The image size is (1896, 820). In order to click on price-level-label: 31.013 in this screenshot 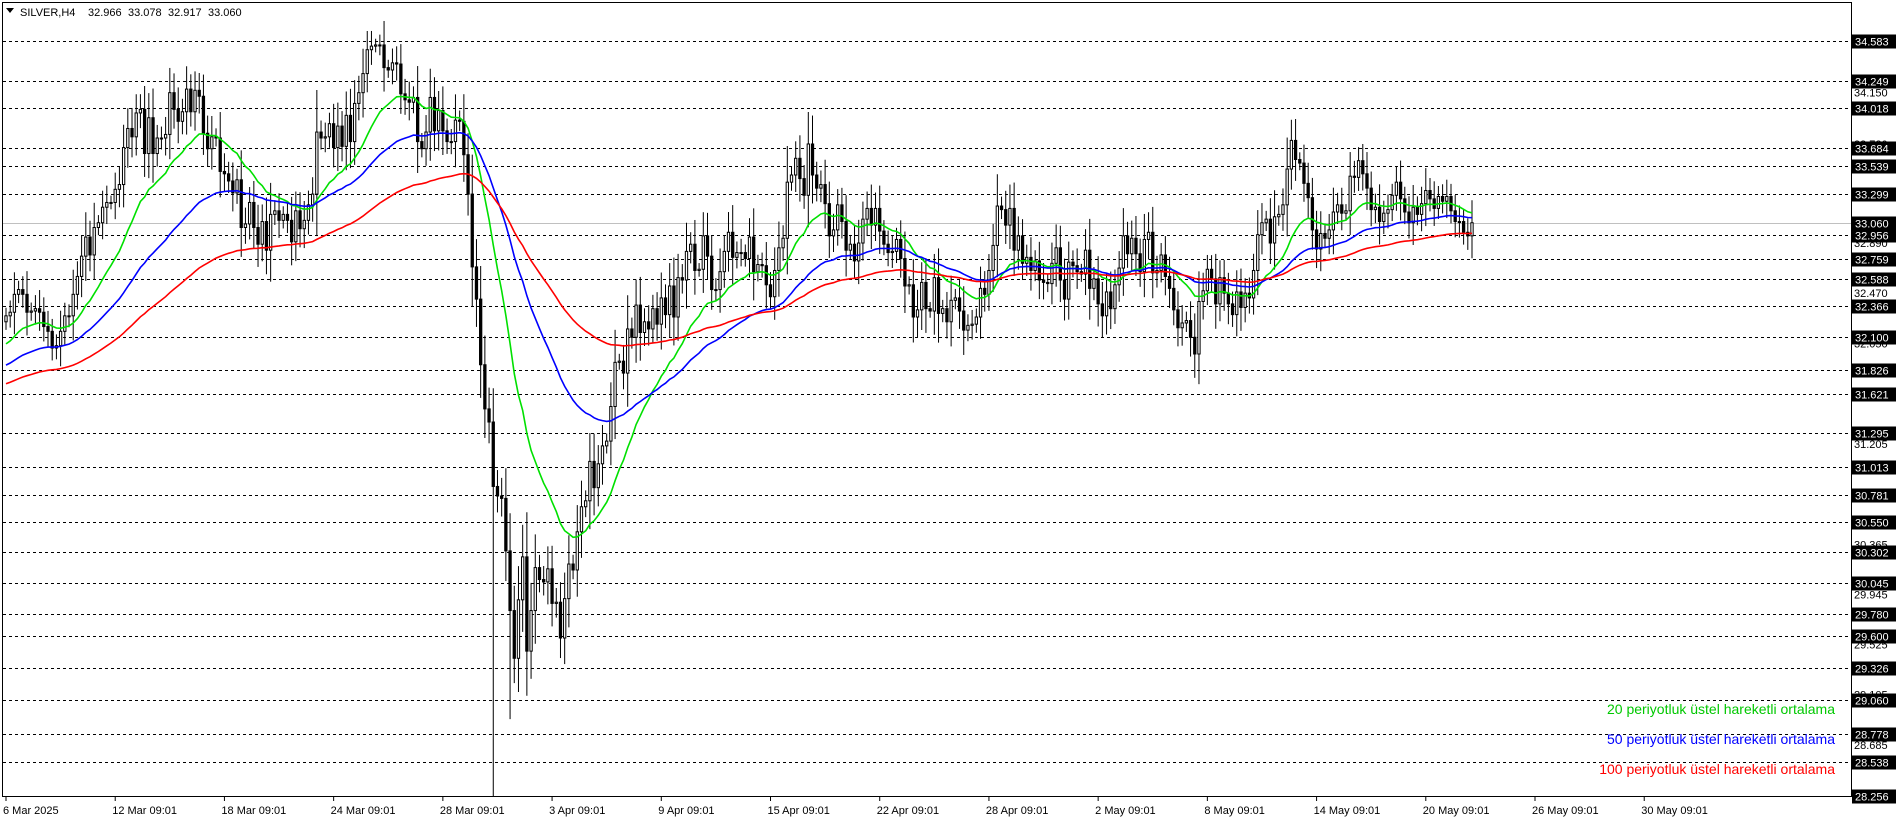, I will do `click(1872, 469)`.